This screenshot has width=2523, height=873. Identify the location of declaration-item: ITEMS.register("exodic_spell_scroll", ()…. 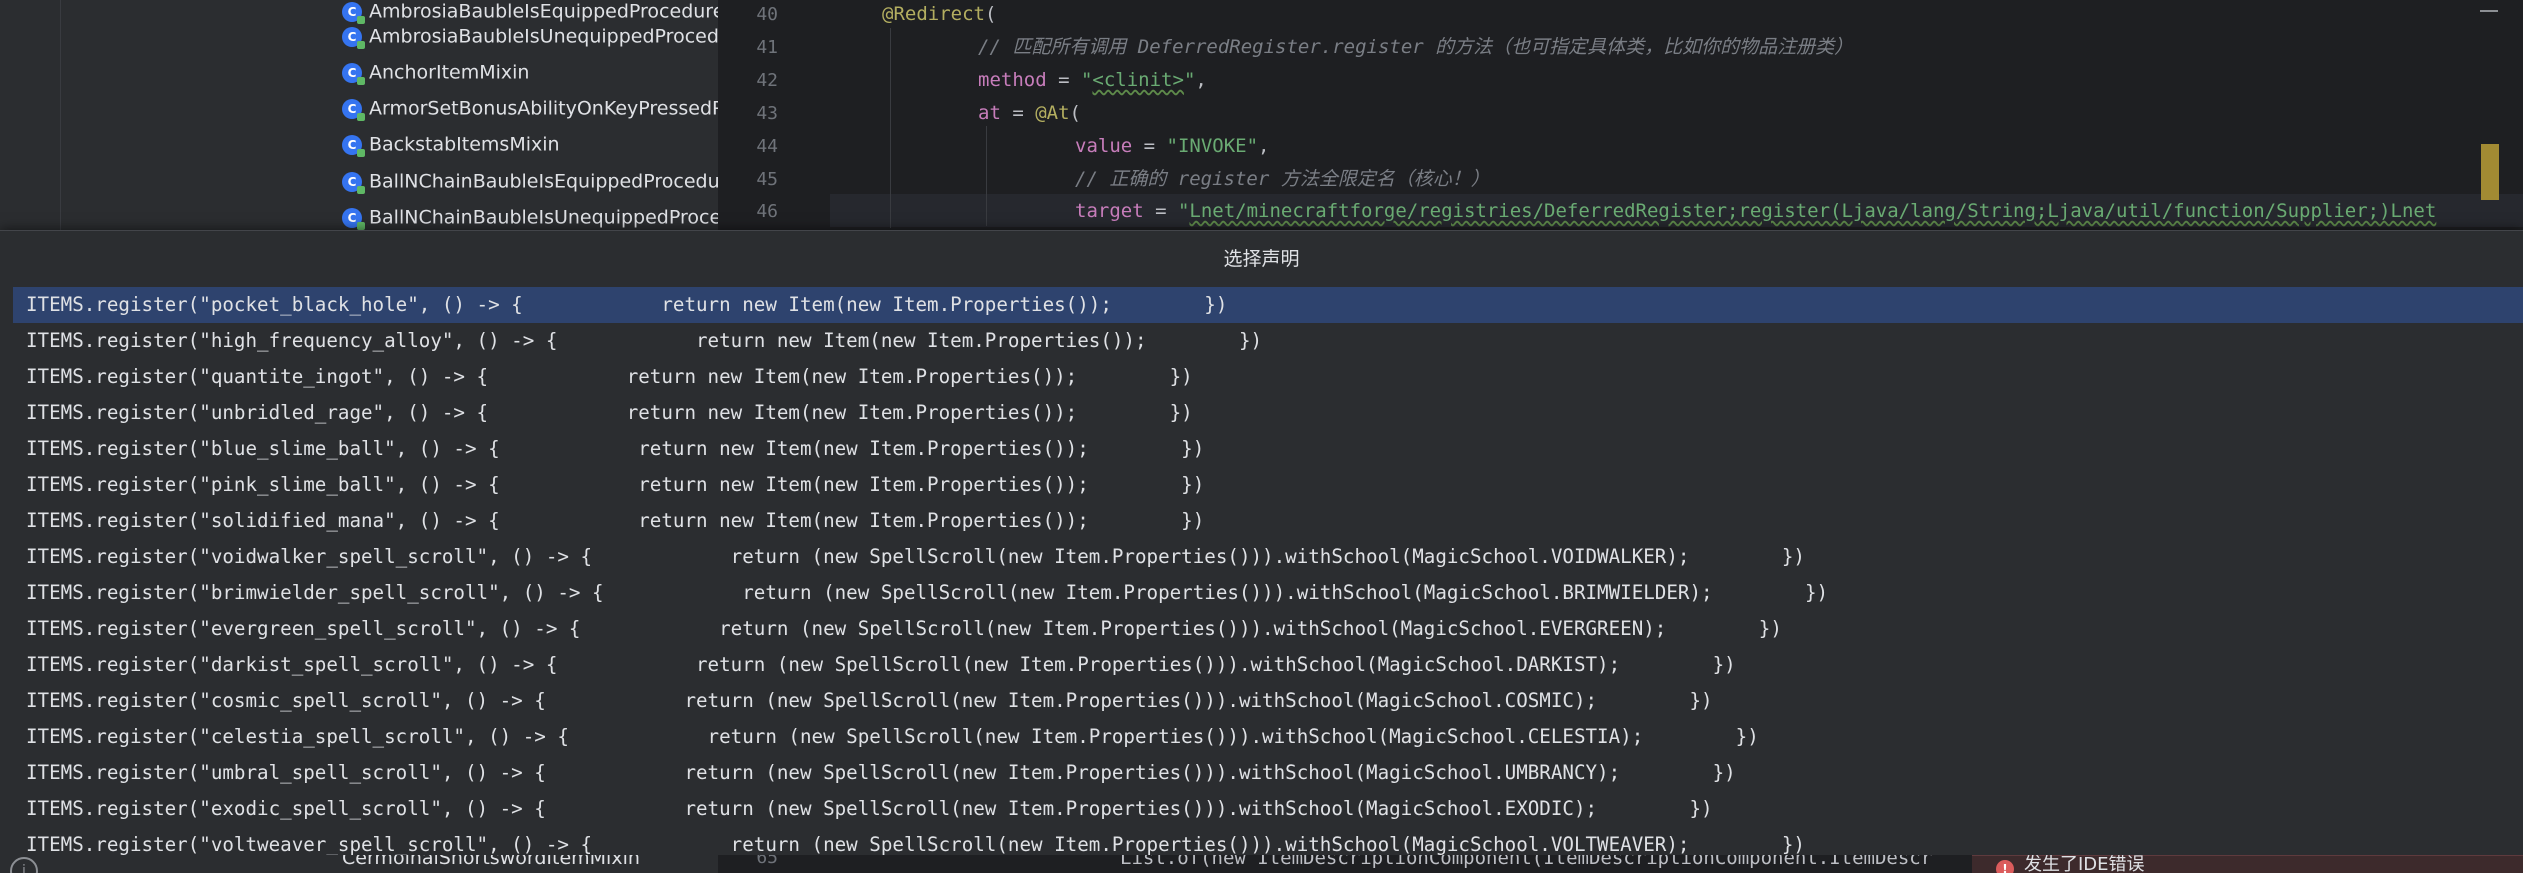
(1268, 809).